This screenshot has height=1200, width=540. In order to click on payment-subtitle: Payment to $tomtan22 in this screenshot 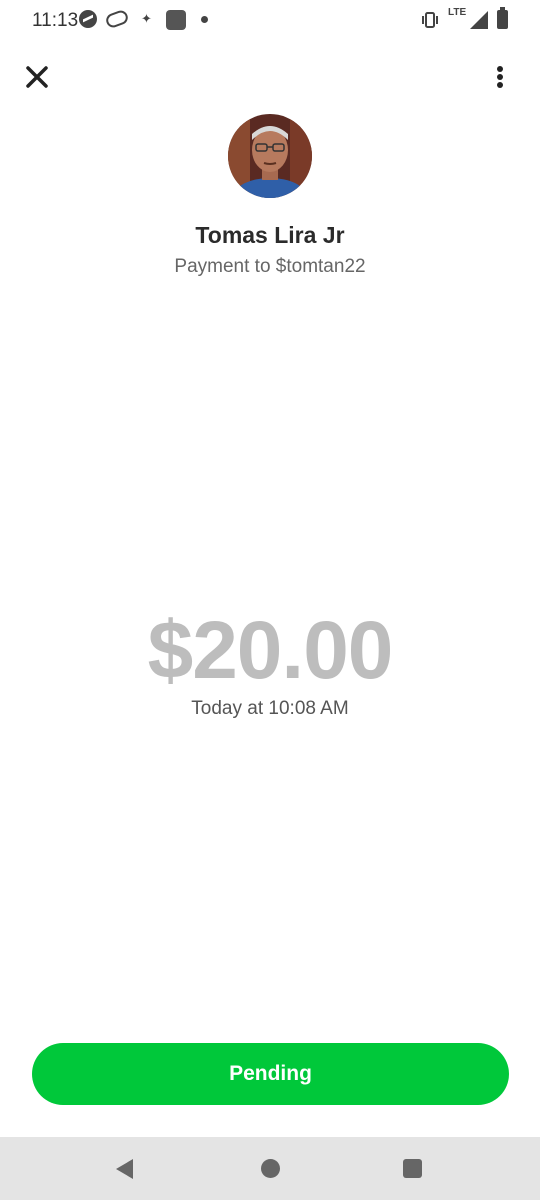, I will do `click(270, 266)`.